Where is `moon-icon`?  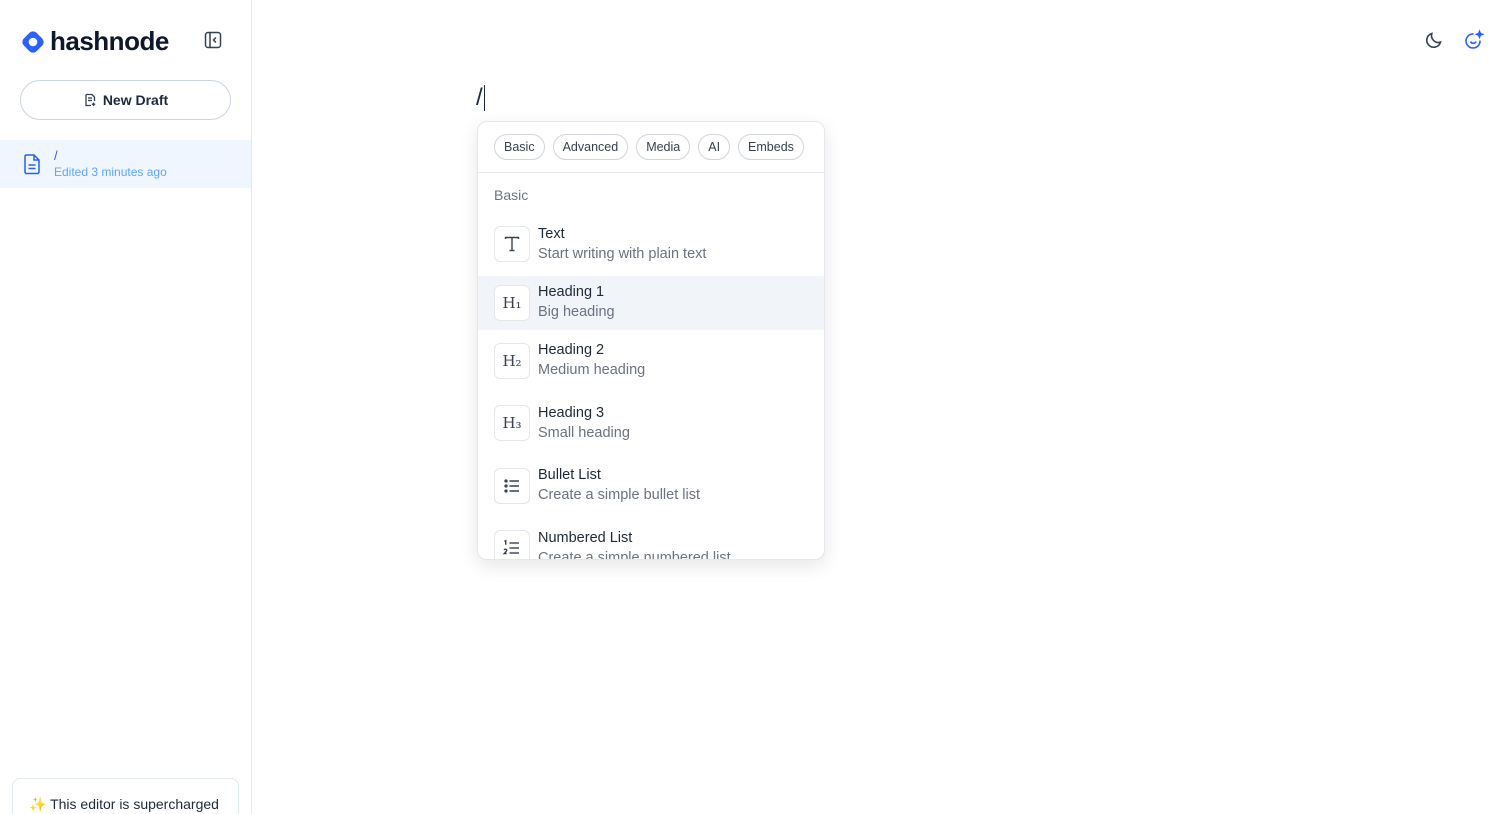 moon-icon is located at coordinates (1434, 40).